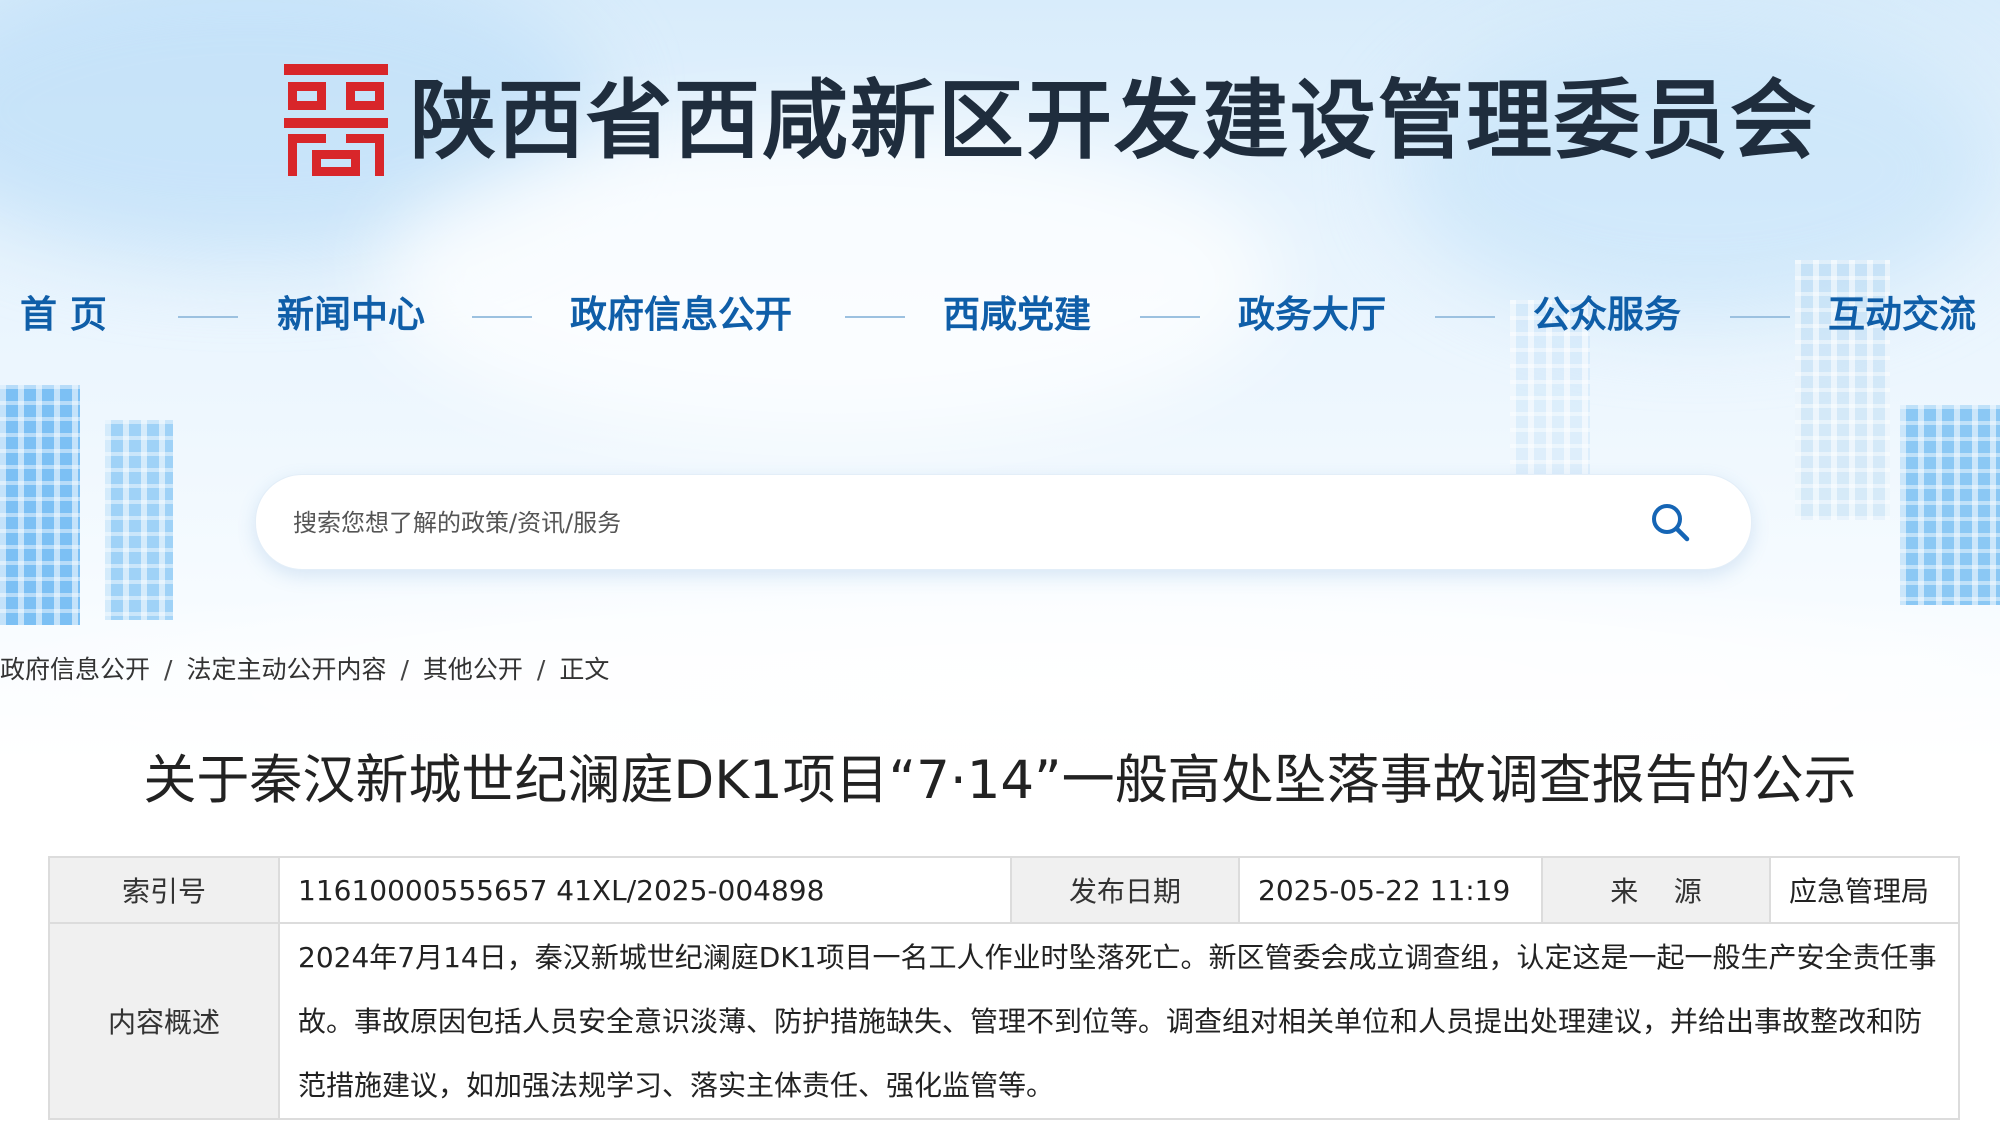 The height and width of the screenshot is (1129, 2000). What do you see at coordinates (1902, 315) in the screenshot?
I see `nav-item-interaction: 互动交流` at bounding box center [1902, 315].